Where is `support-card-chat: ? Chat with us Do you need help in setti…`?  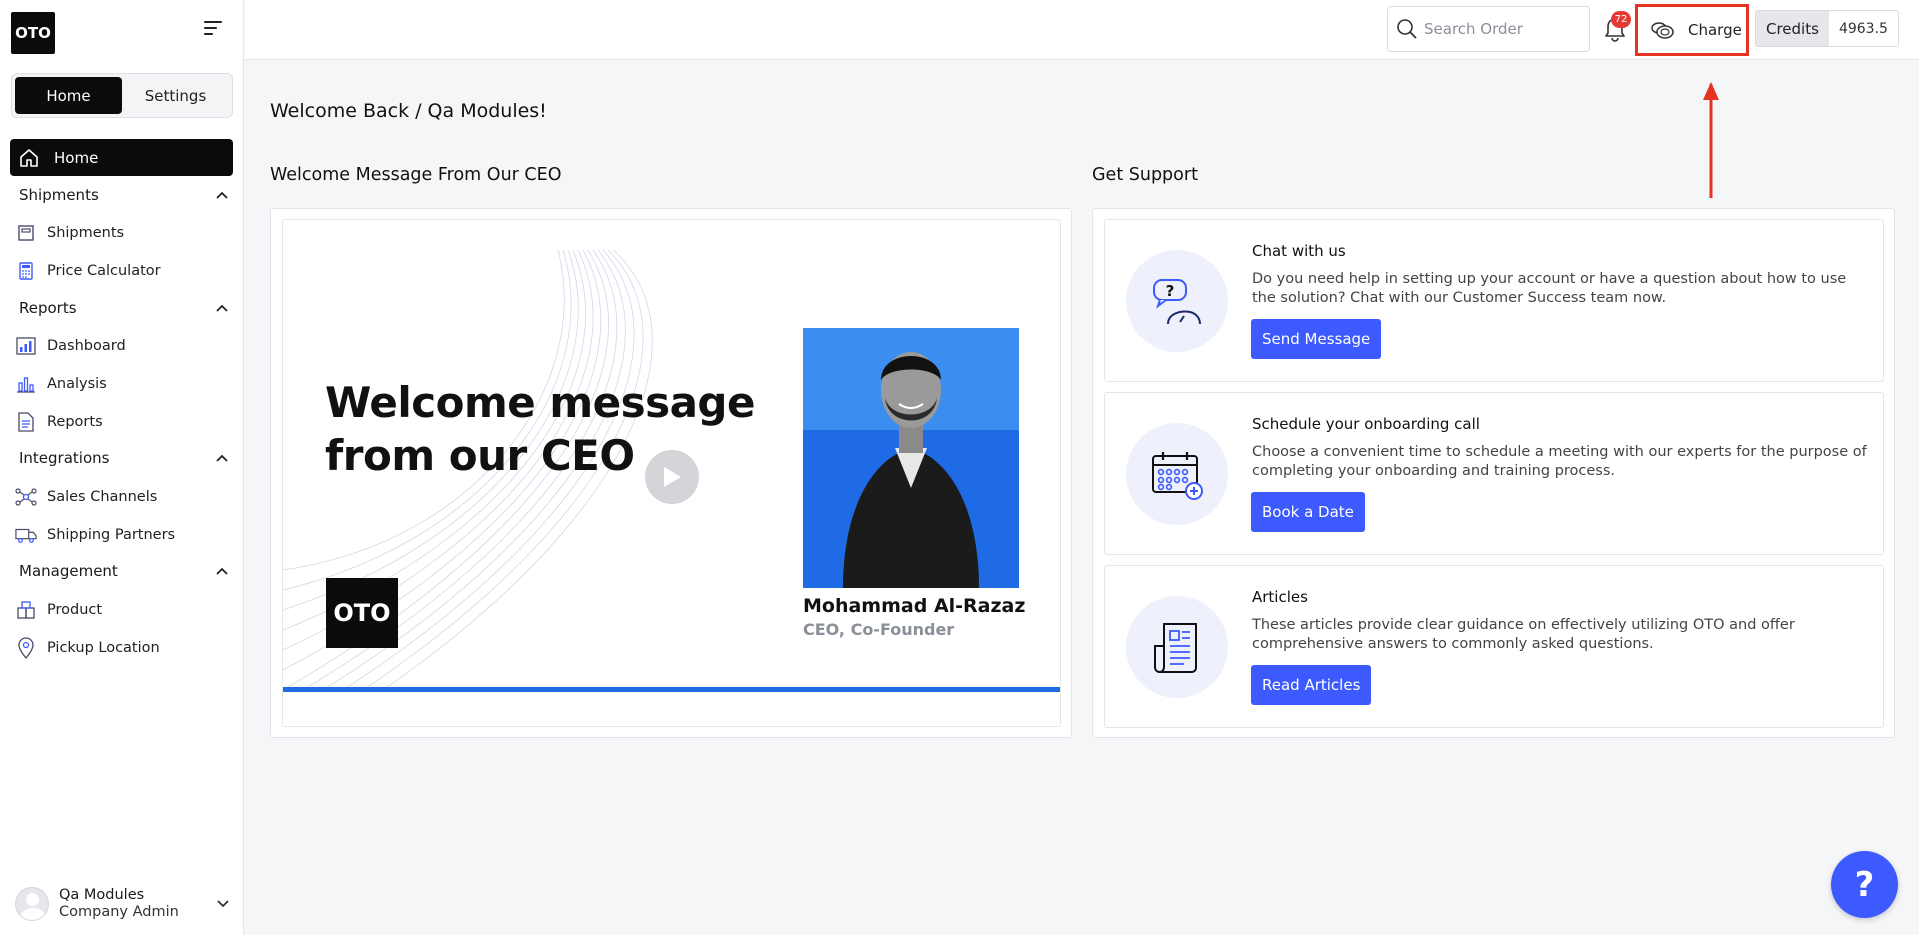
support-card-chat: ? Chat with us Do you need help in setti… is located at coordinates (1494, 300).